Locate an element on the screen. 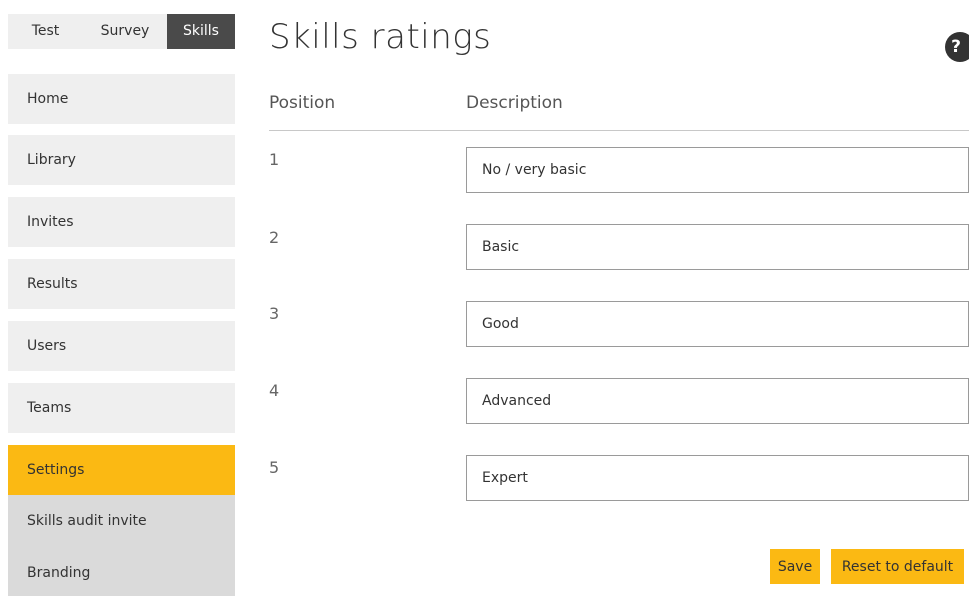 Image resolution: width=969 pixels, height=596 pixels. tab-survey: Survey is located at coordinates (125, 31).